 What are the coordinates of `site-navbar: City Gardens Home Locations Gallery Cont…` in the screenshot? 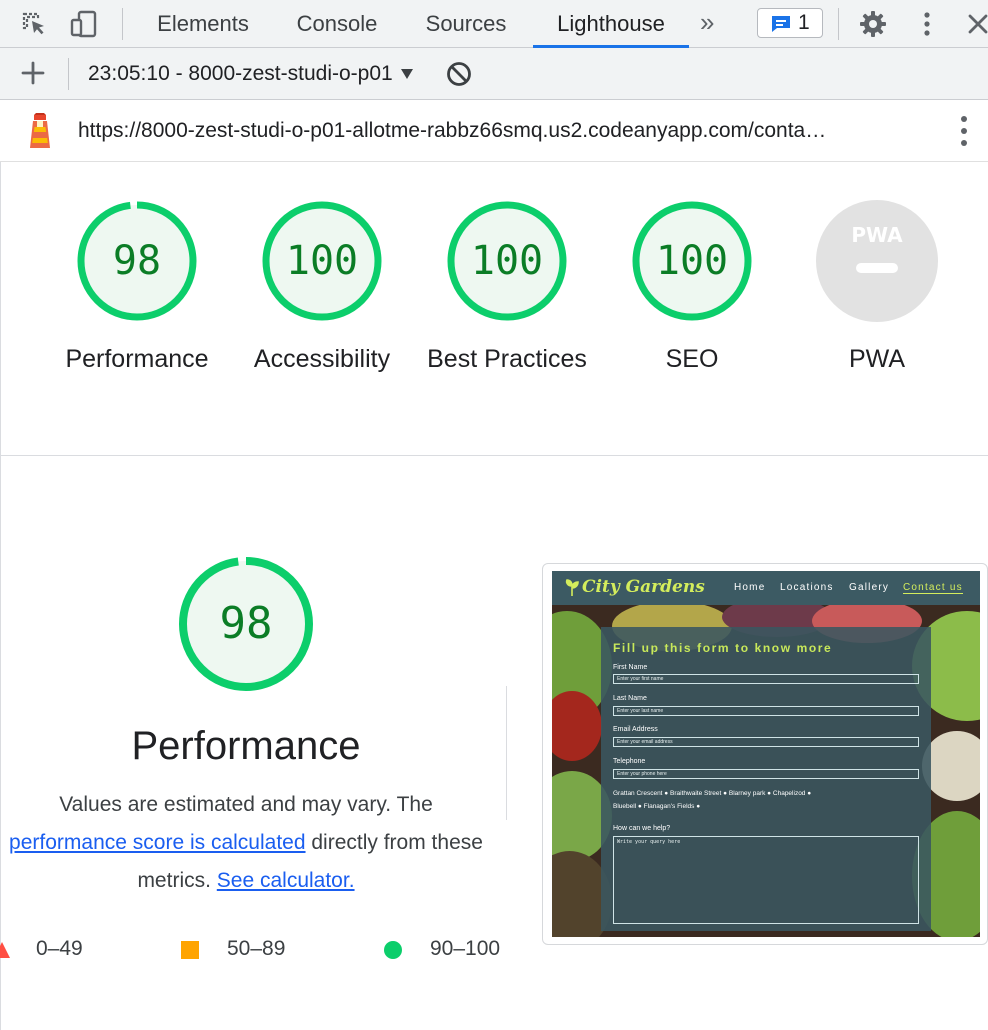 It's located at (766, 588).